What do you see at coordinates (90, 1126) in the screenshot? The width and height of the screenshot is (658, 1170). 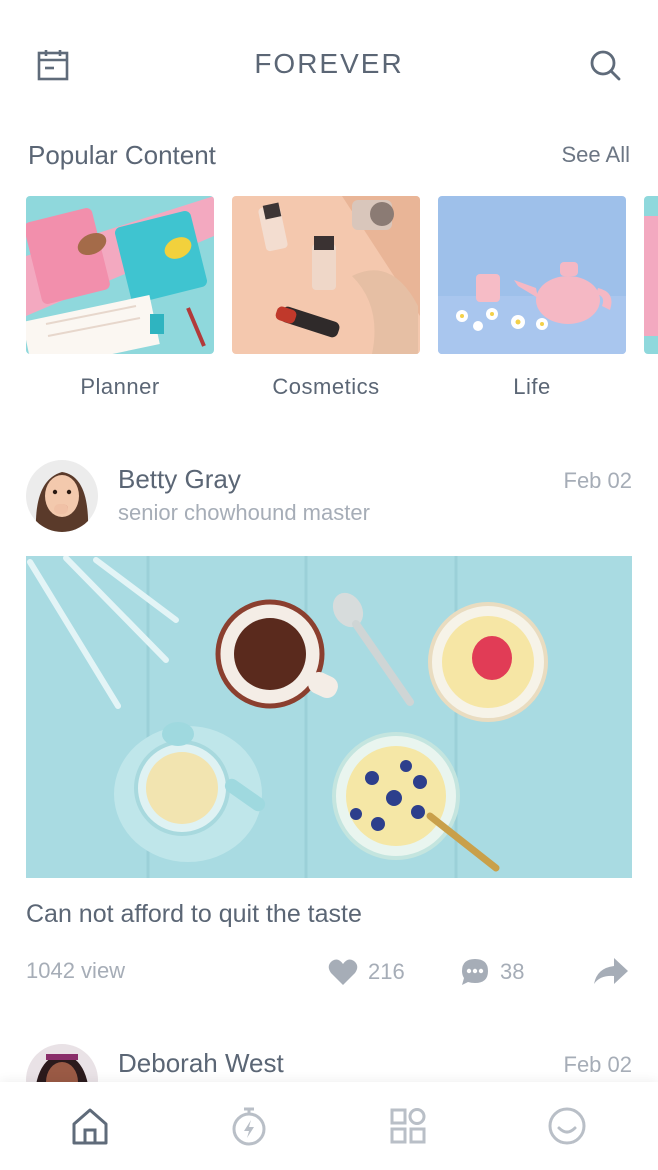 I see `home-icon` at bounding box center [90, 1126].